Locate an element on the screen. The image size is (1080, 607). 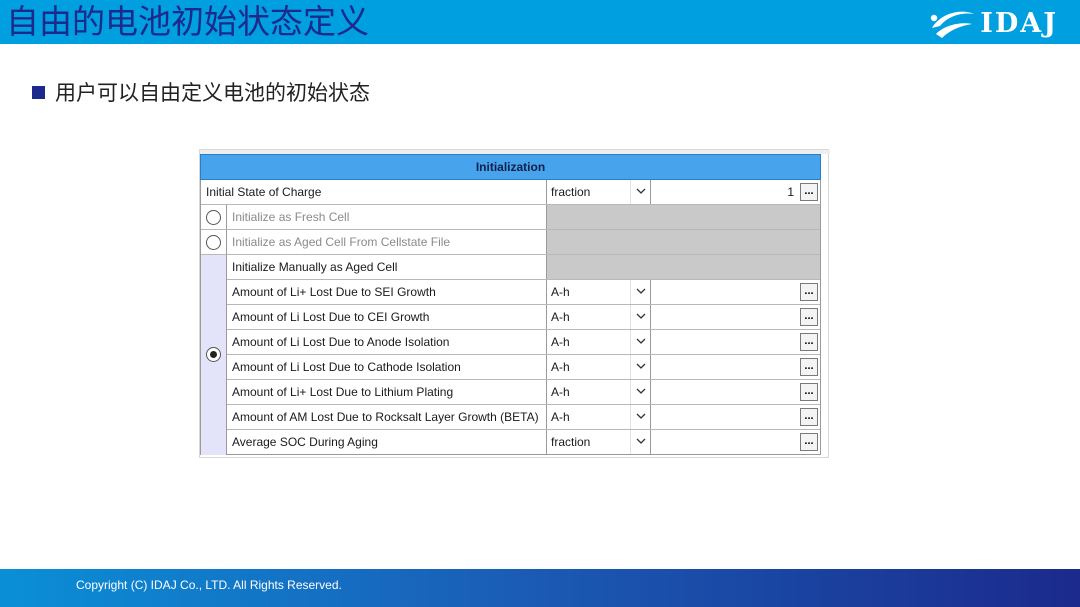
aged-row-label: Amount of Li Lost Due to CEI Growth is located at coordinates (387, 317).